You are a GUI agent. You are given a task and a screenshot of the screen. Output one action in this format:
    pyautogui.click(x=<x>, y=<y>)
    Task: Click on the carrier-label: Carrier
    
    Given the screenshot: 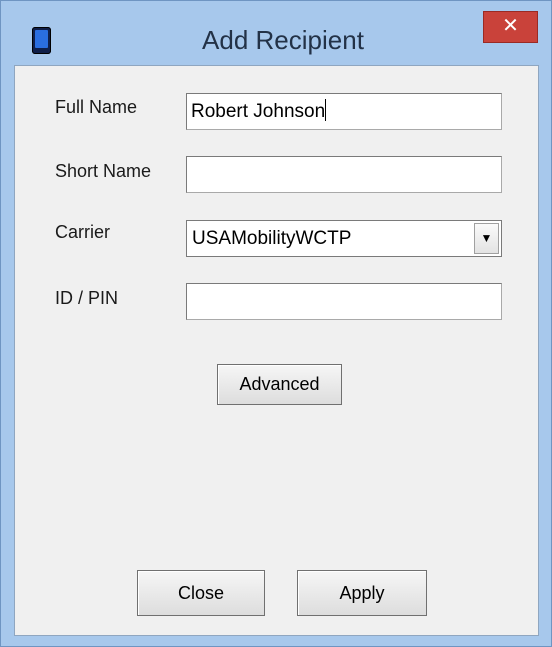 What is the action you would take?
    pyautogui.click(x=83, y=232)
    